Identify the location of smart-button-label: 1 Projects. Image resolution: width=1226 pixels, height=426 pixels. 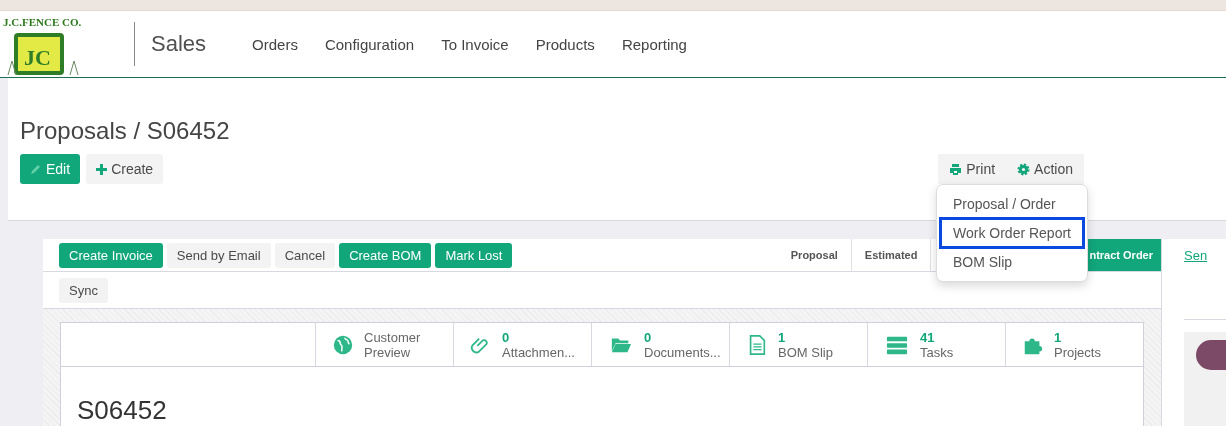
(1077, 344).